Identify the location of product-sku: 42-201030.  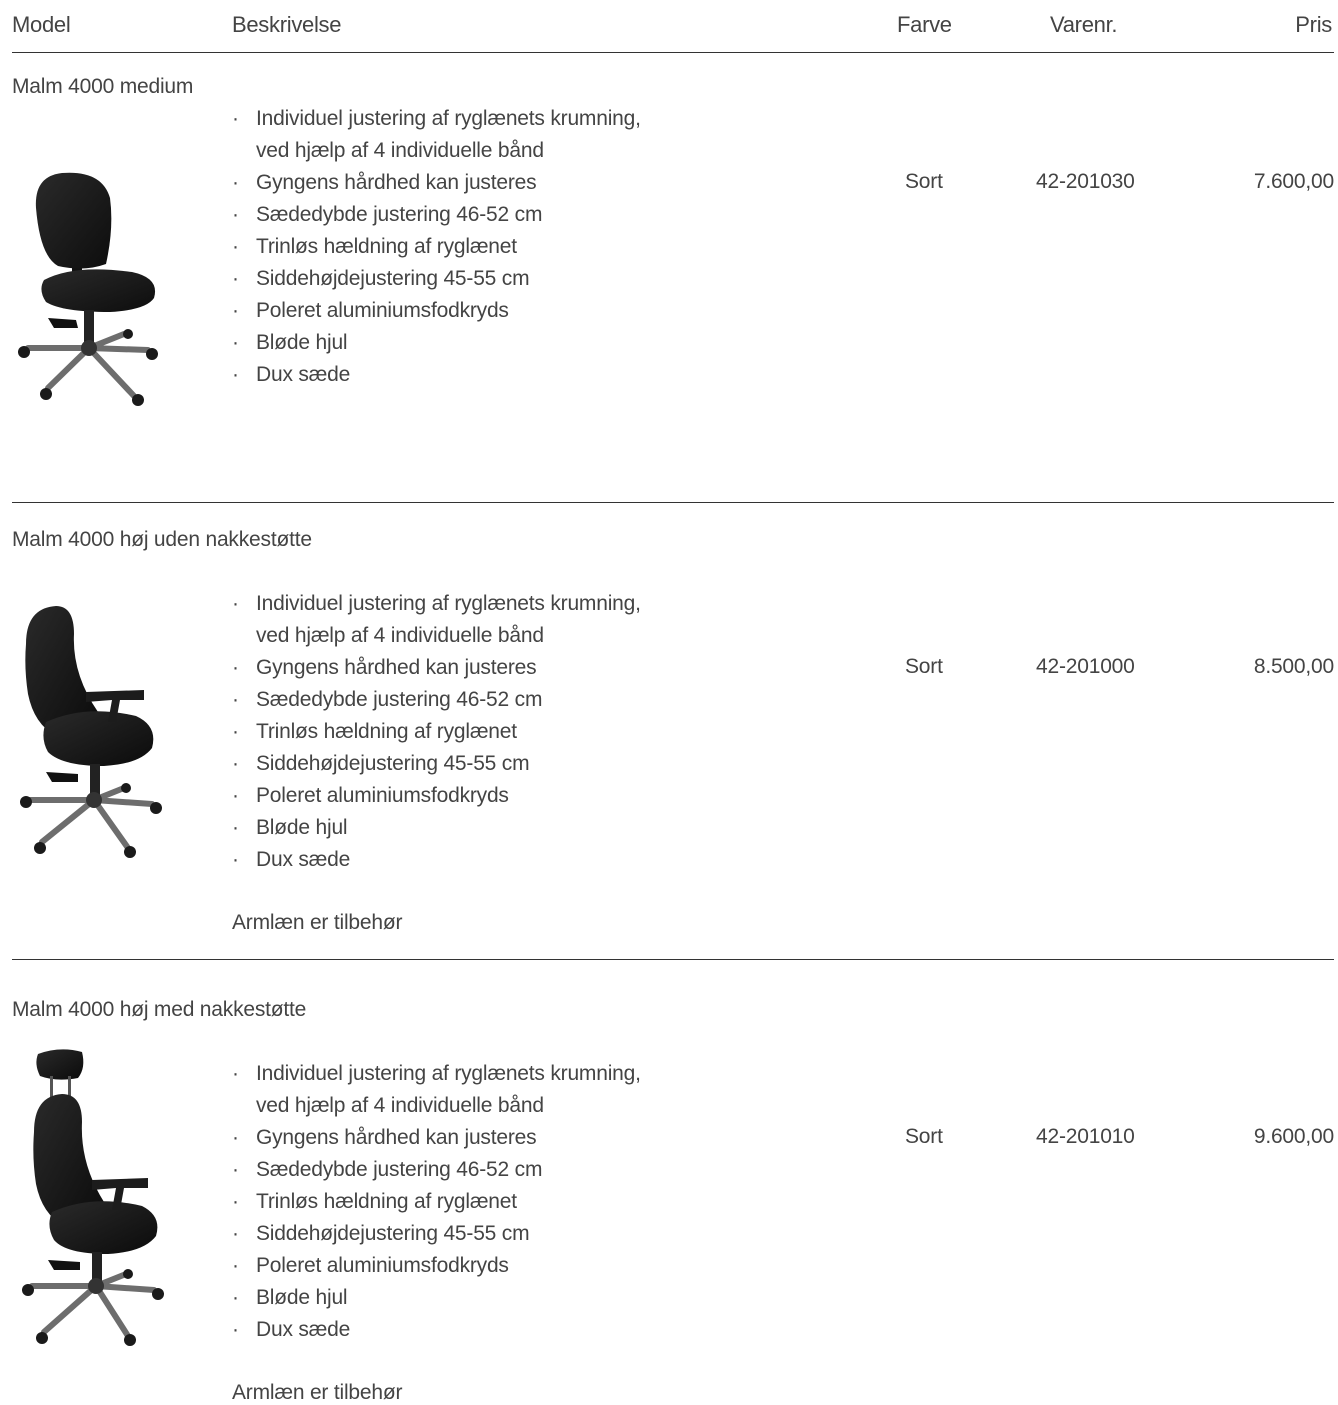
(1085, 181).